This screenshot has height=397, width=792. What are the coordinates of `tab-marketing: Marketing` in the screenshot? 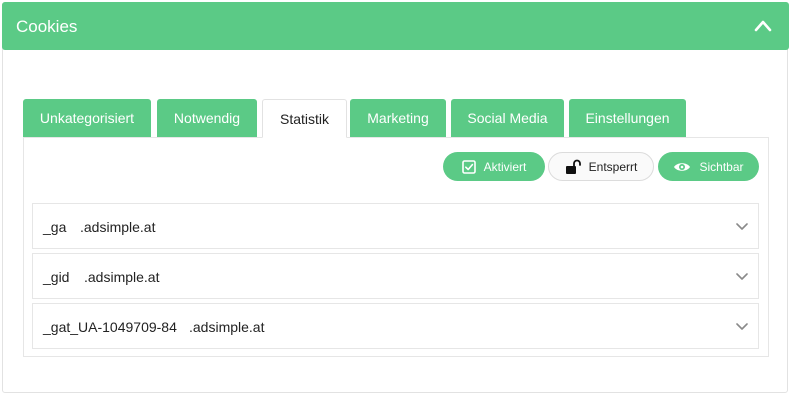 It's located at (398, 118).